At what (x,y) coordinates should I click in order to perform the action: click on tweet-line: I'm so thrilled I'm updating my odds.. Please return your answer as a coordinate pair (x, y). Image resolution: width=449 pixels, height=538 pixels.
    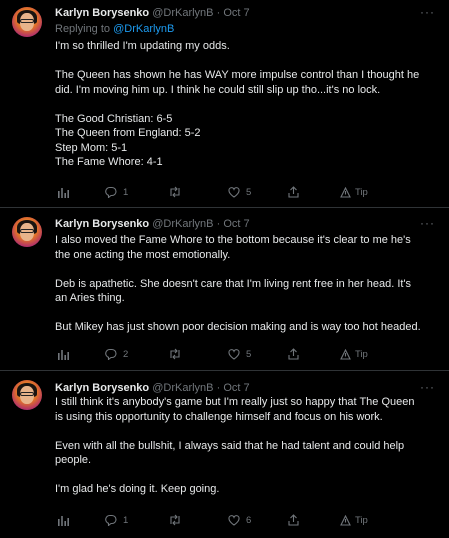
    Looking at the image, I should click on (142, 46).